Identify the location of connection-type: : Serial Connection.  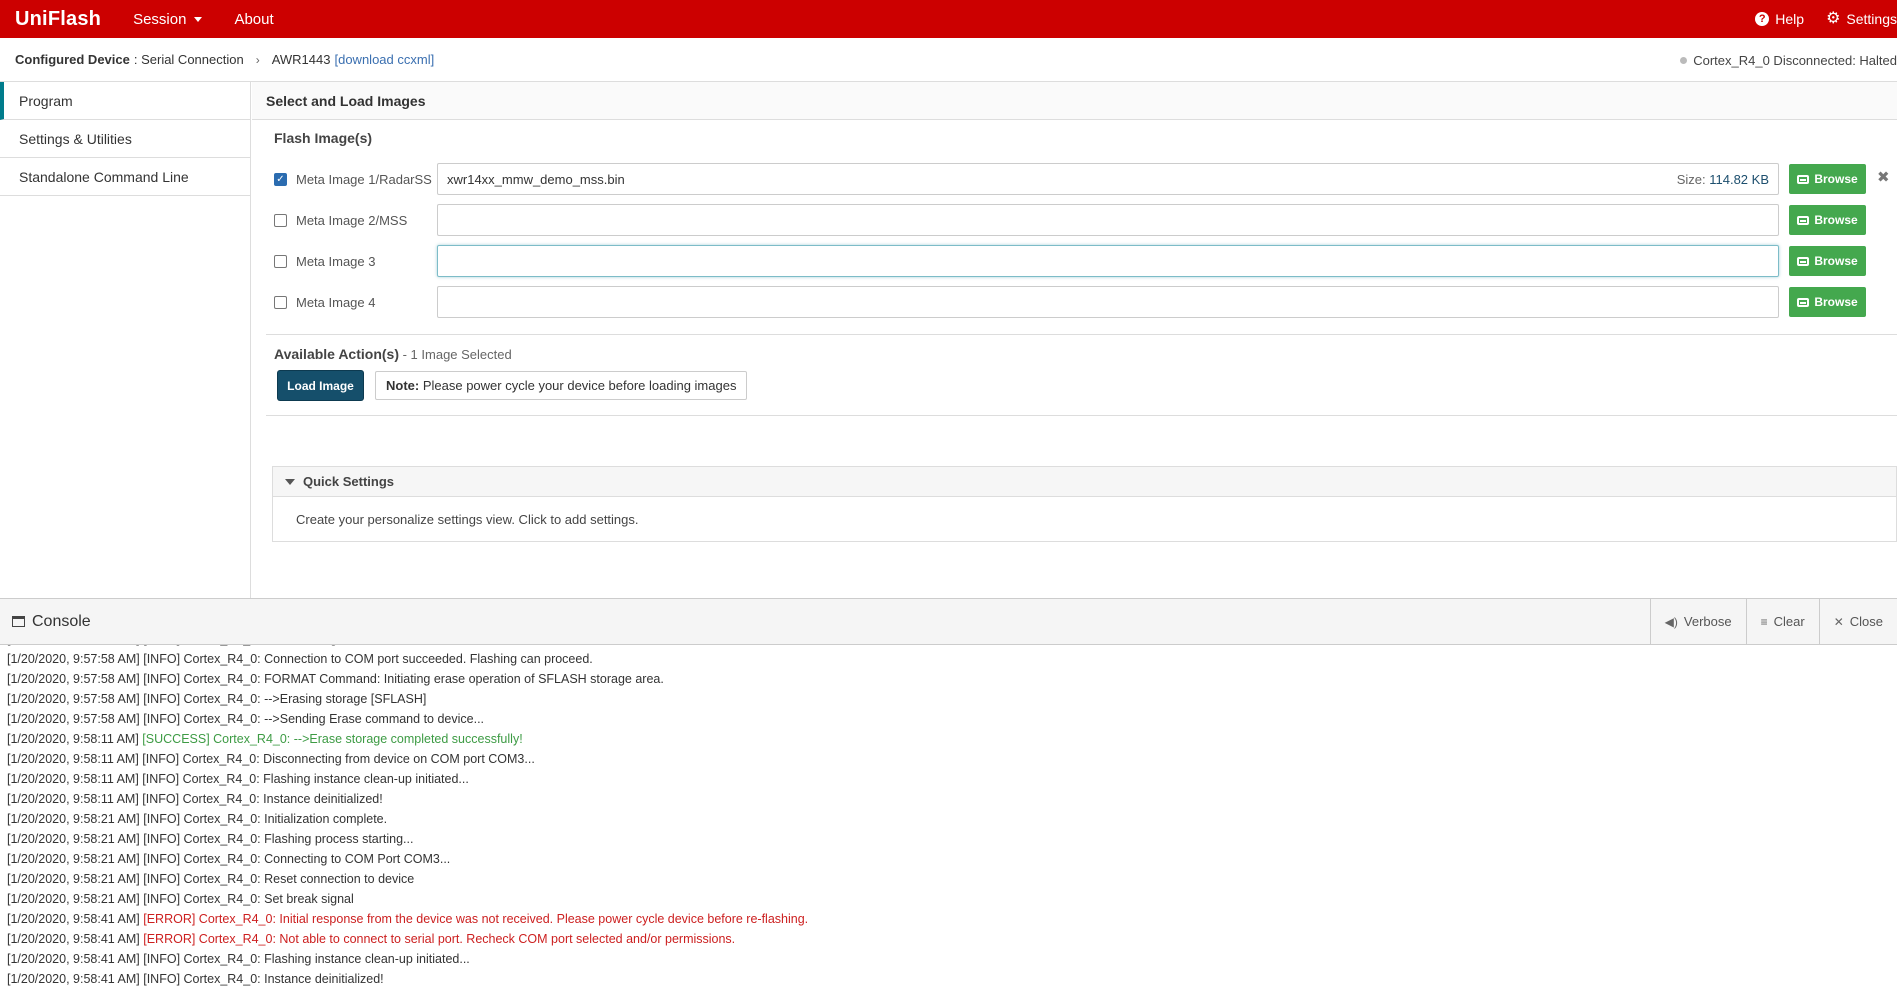
(188, 59).